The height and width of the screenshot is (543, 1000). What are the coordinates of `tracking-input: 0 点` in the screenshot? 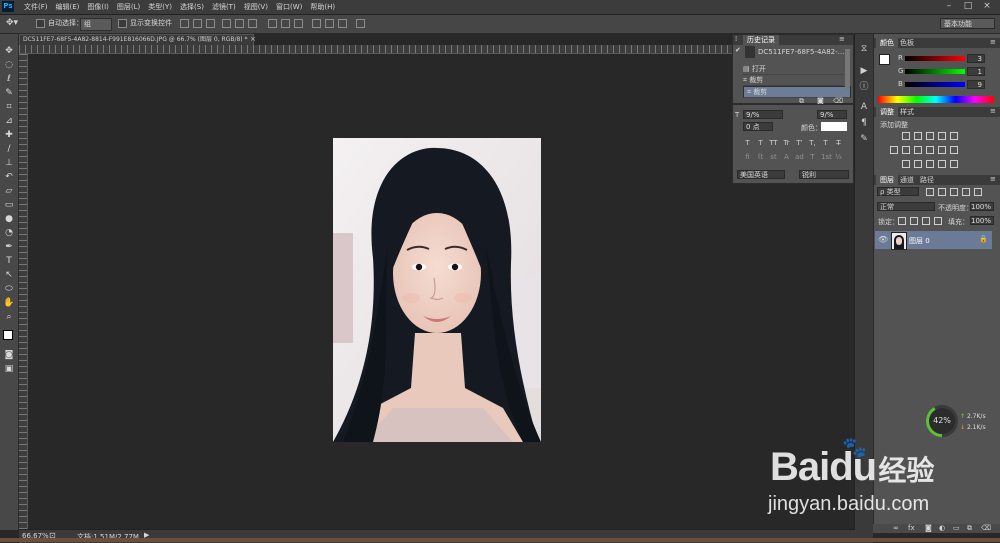 It's located at (758, 126).